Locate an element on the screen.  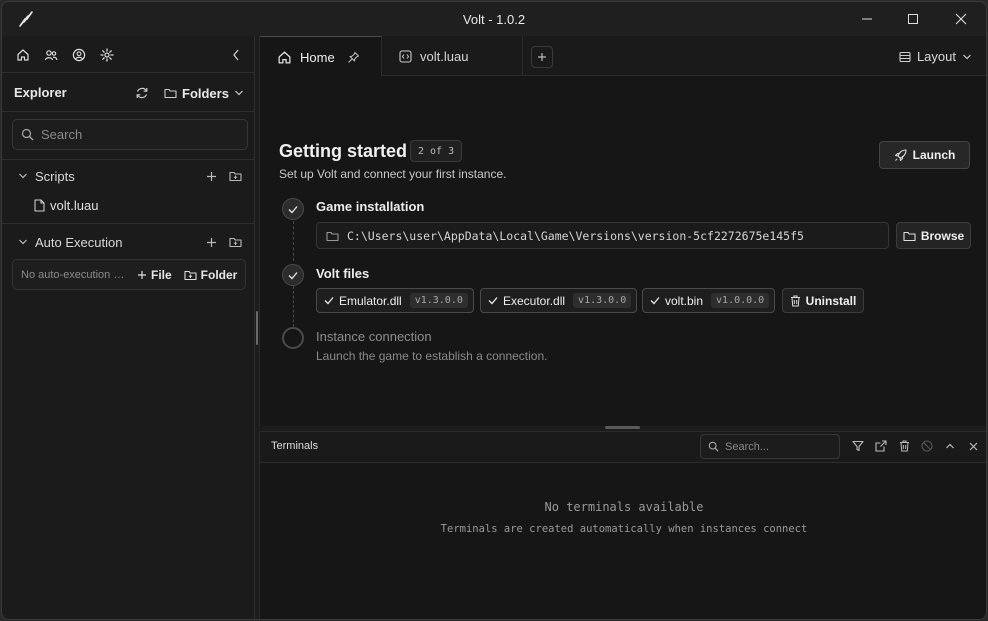
home-nav-button is located at coordinates (23, 55).